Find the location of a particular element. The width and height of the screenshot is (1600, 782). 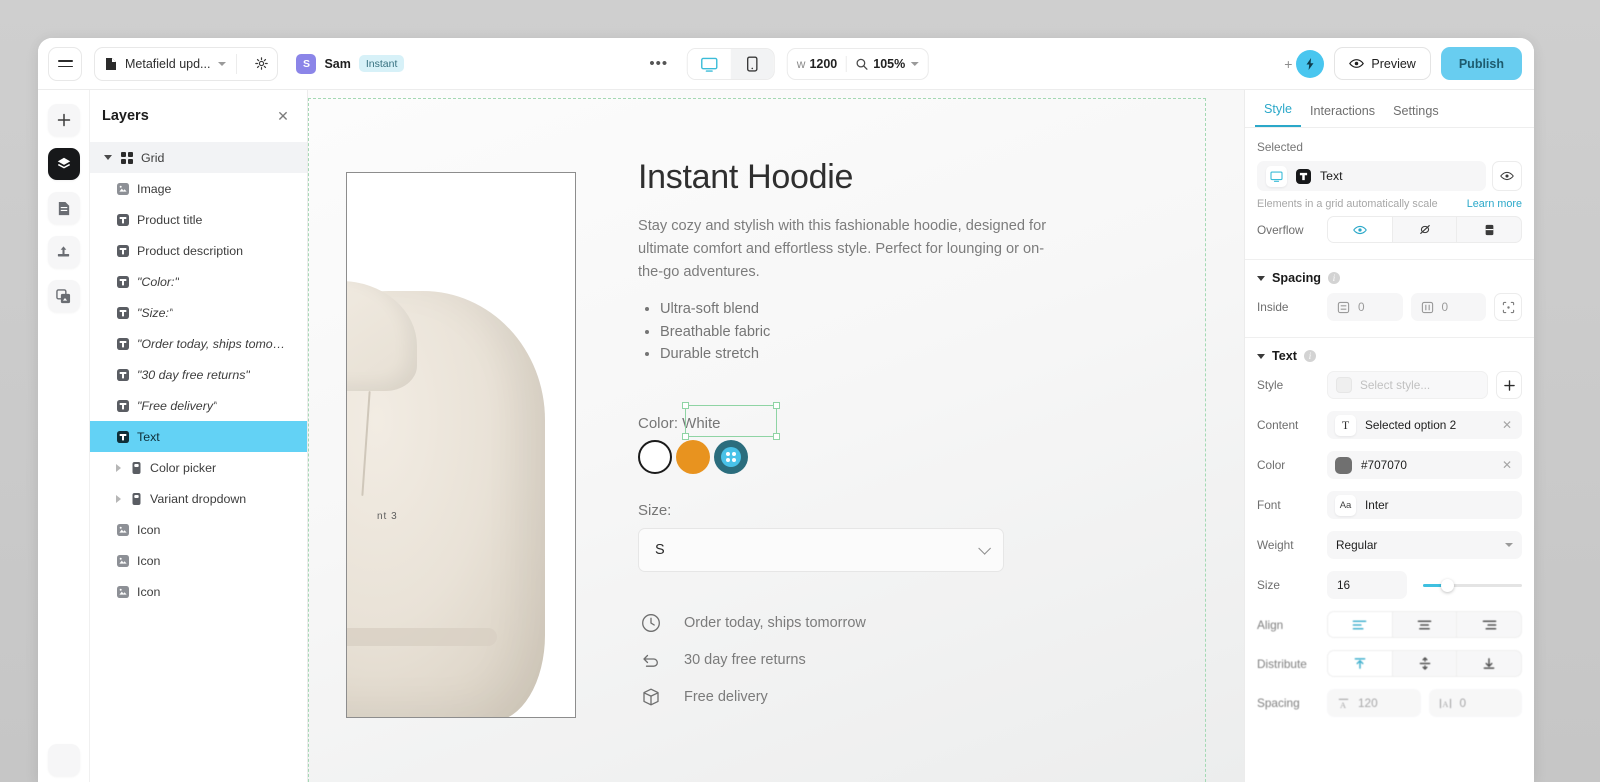

selected-row: Text is located at coordinates (1389, 176).